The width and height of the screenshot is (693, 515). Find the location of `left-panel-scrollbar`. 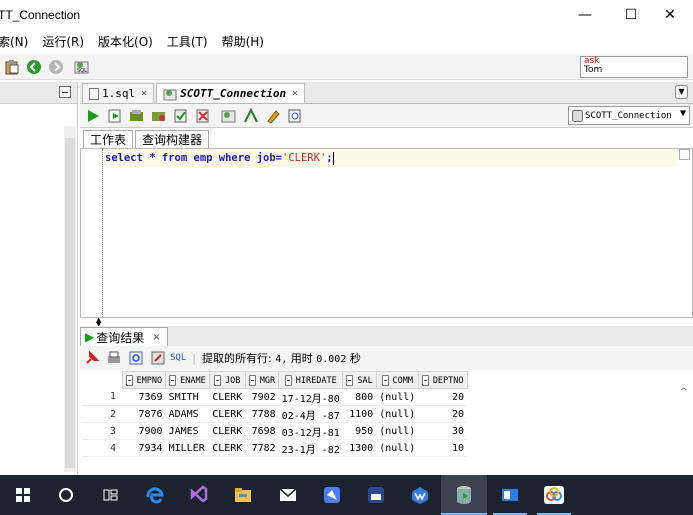

left-panel-scrollbar is located at coordinates (70, 299).